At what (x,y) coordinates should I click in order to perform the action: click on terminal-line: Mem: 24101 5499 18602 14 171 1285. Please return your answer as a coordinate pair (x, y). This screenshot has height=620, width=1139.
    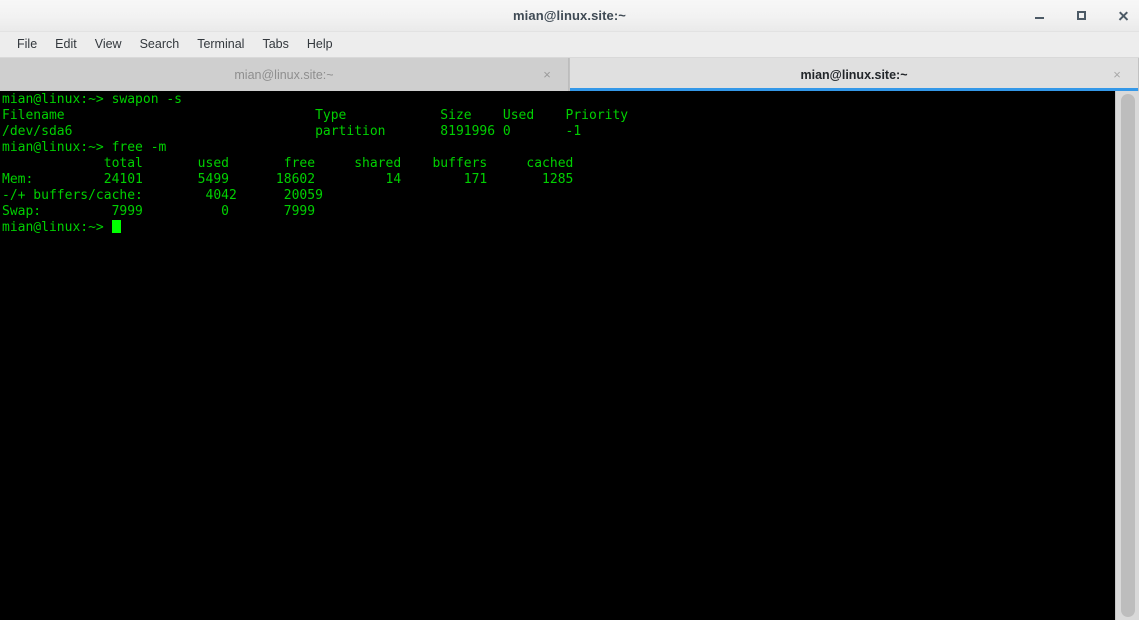
    Looking at the image, I should click on (288, 179).